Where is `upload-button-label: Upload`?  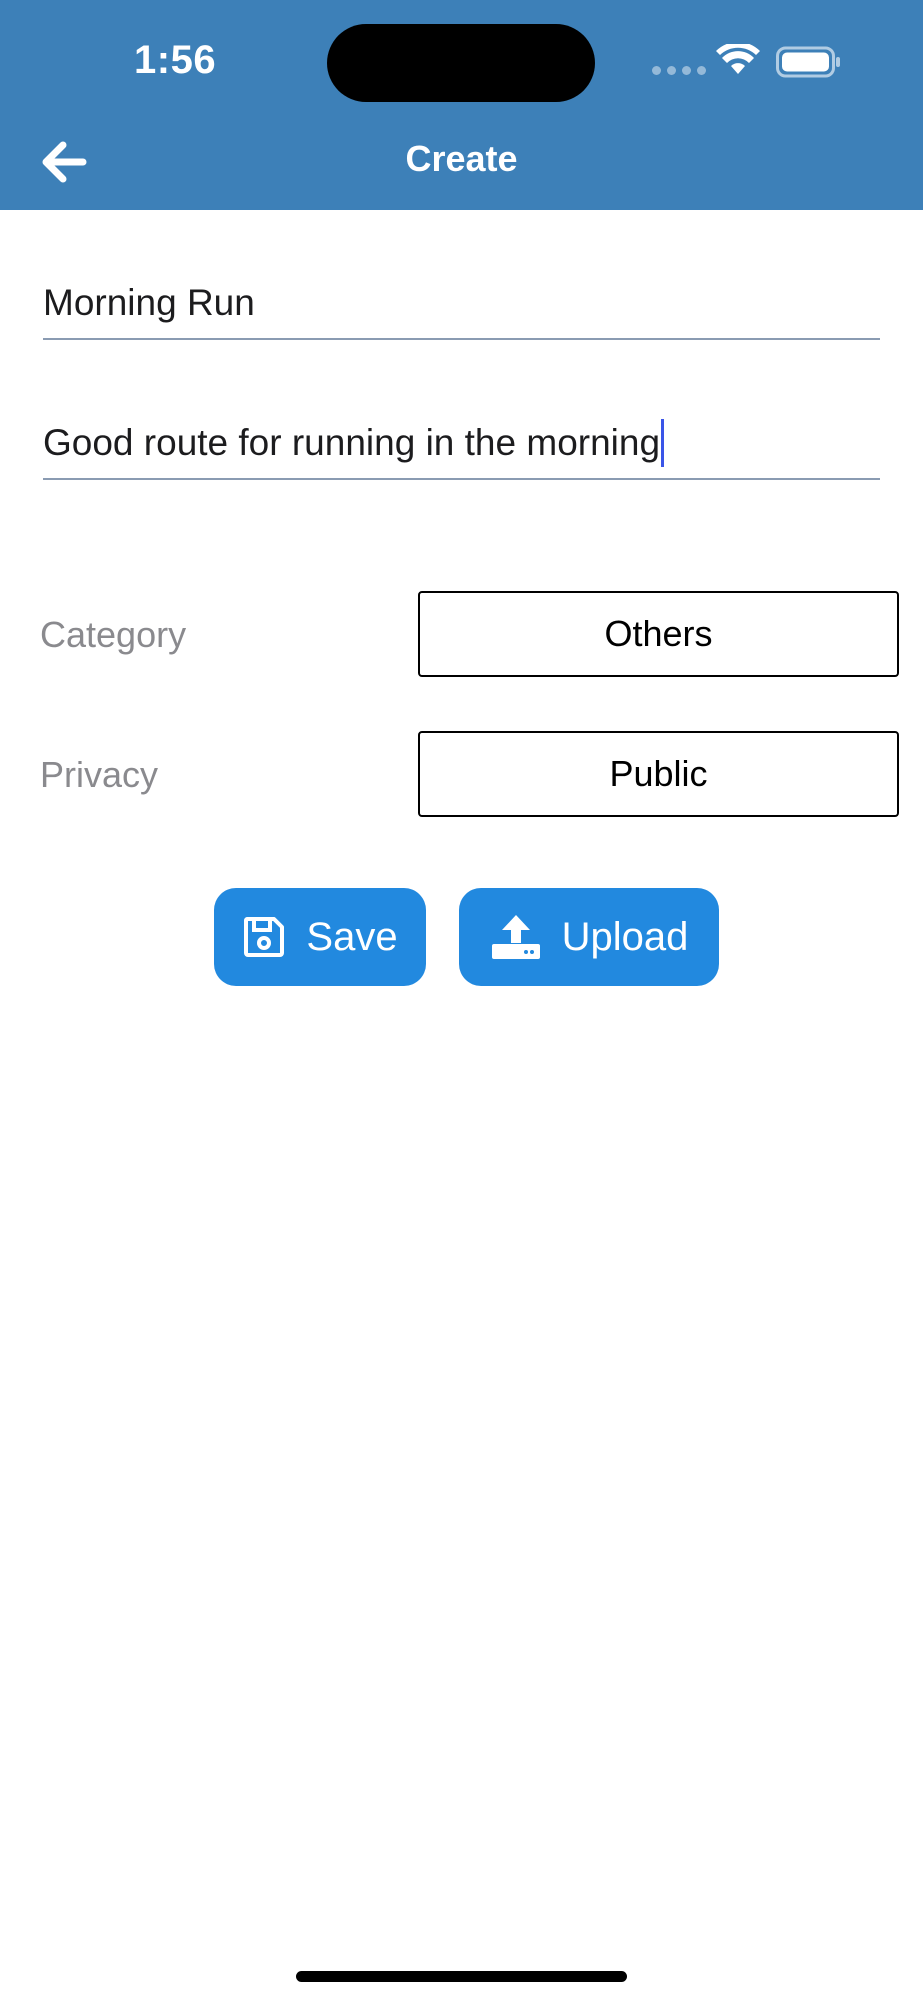 upload-button-label: Upload is located at coordinates (625, 936).